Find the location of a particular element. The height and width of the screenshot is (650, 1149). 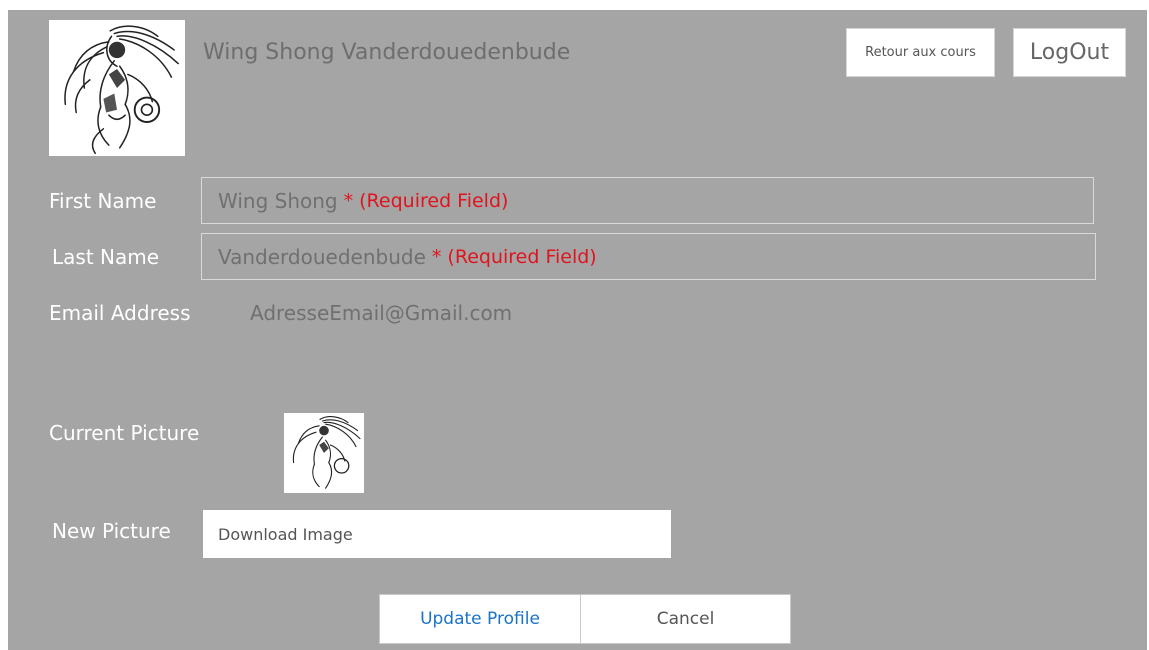

profile-user-name: Wing Shong Vanderdouedenbude is located at coordinates (387, 52).